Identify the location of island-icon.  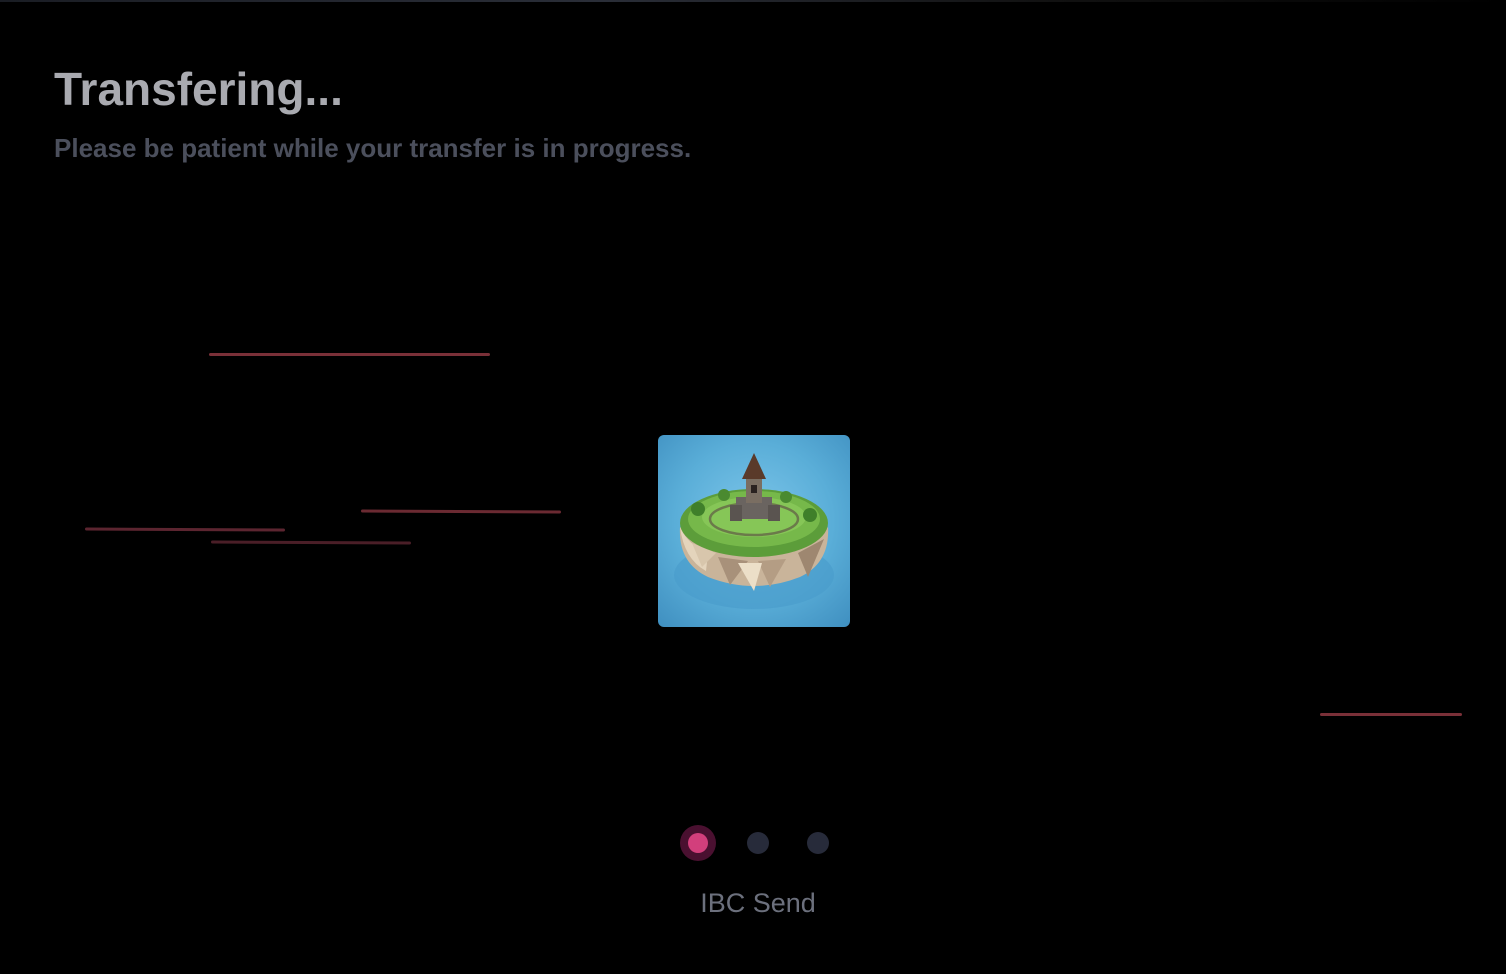
(754, 531).